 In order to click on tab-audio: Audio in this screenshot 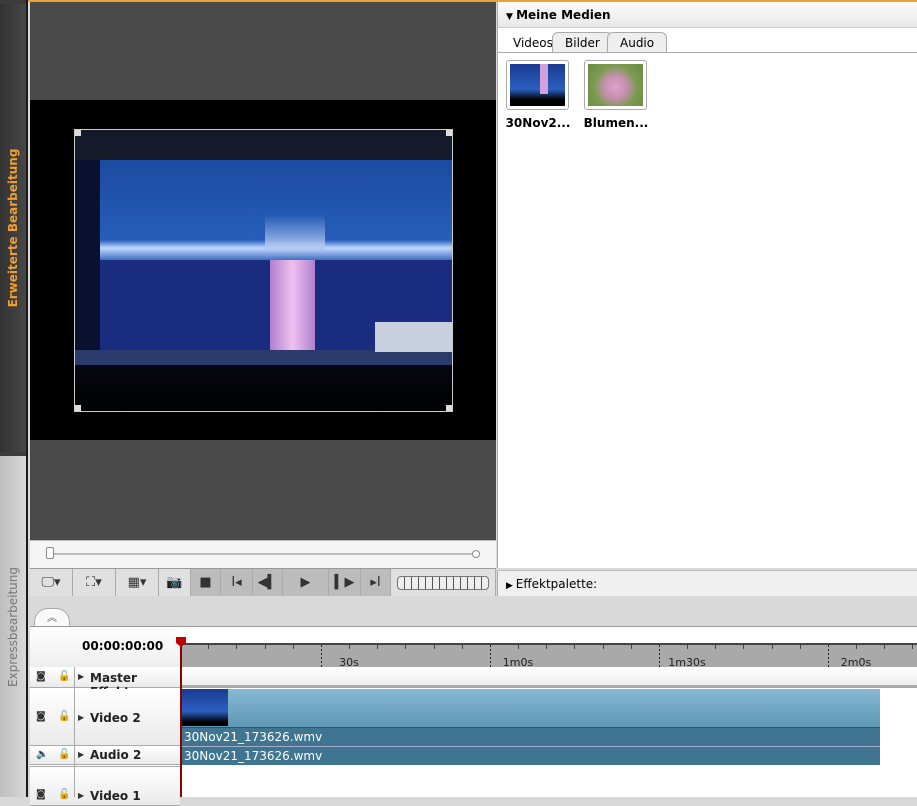, I will do `click(637, 42)`.